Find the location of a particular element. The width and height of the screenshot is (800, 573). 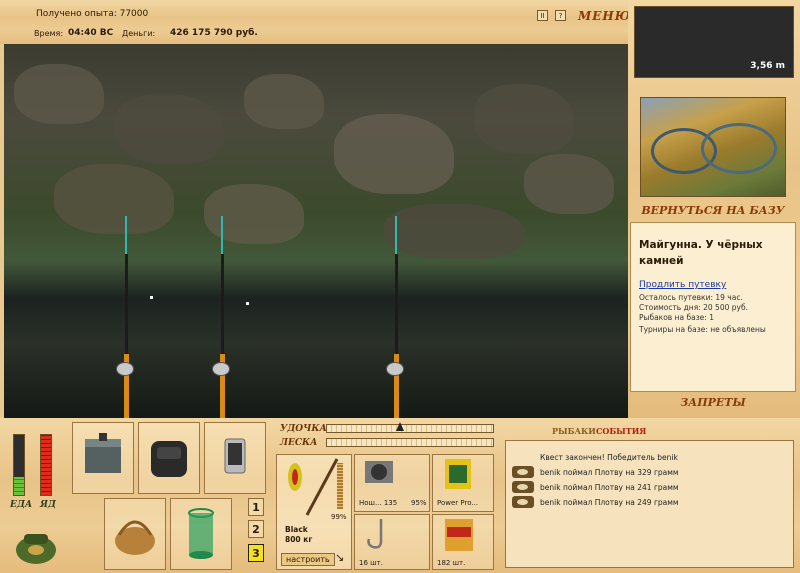

rod-durability: 99% is located at coordinates (339, 517).